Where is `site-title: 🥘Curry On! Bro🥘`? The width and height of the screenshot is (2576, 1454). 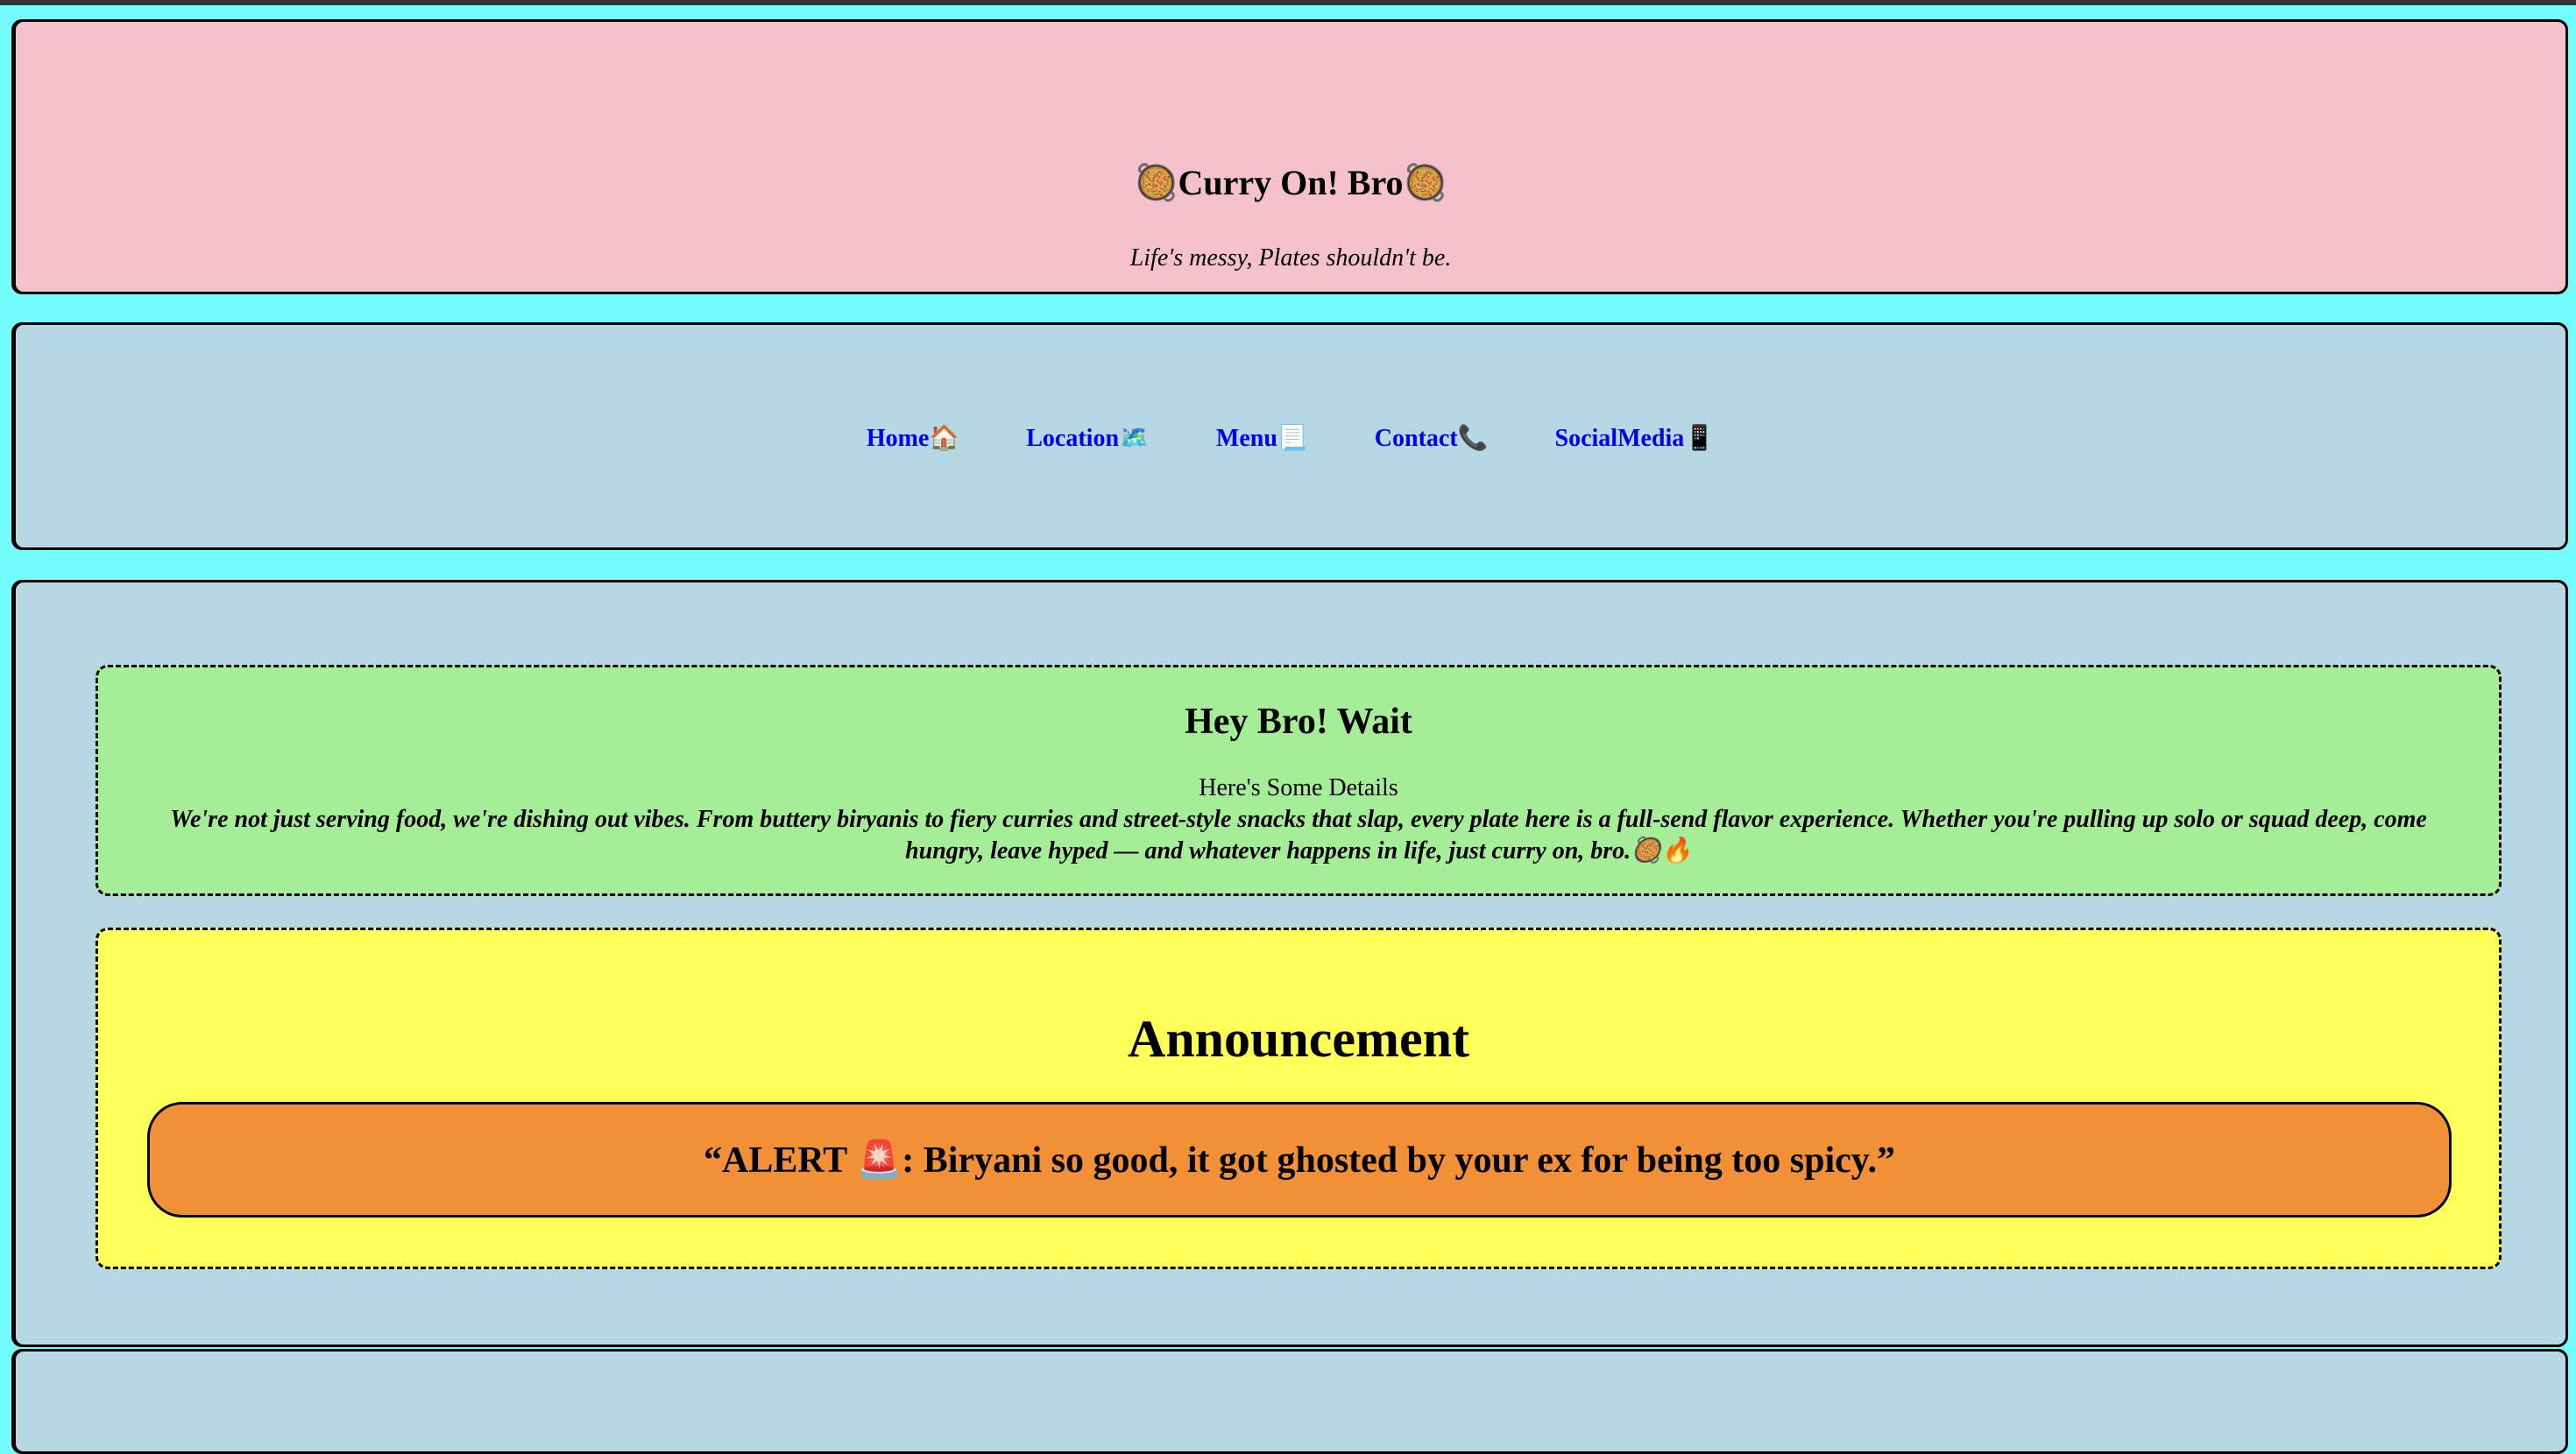 site-title: 🥘Curry On! Bro🥘 is located at coordinates (1290, 182).